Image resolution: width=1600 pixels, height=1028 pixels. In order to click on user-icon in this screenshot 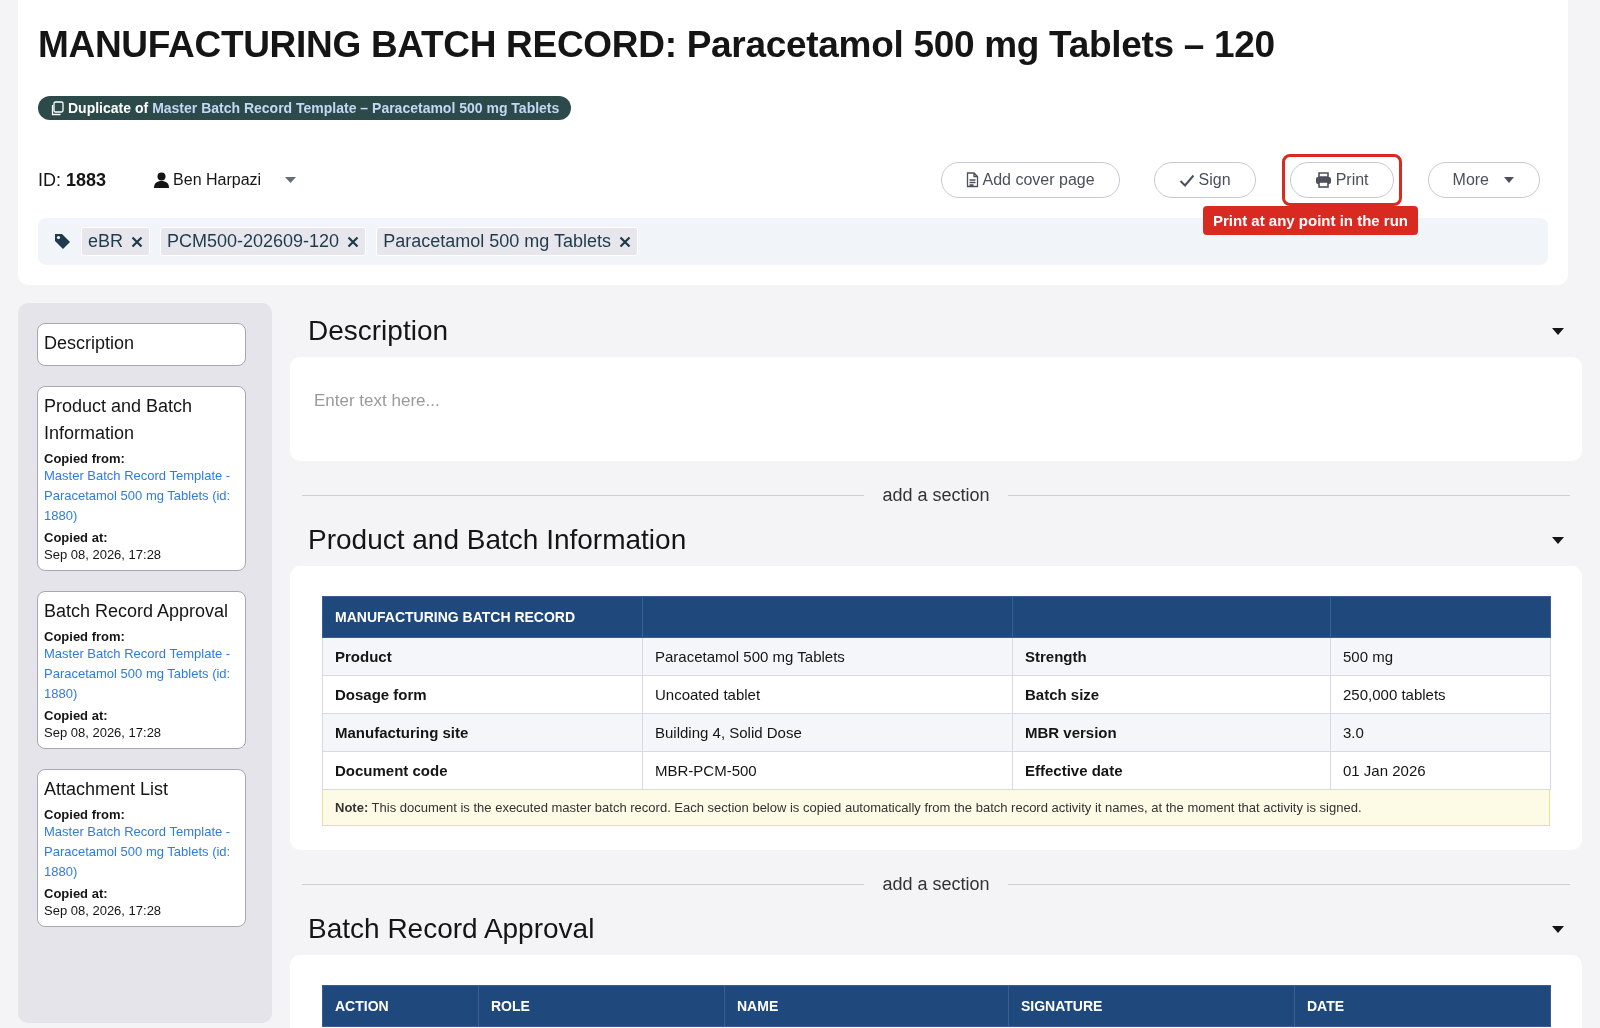, I will do `click(162, 180)`.